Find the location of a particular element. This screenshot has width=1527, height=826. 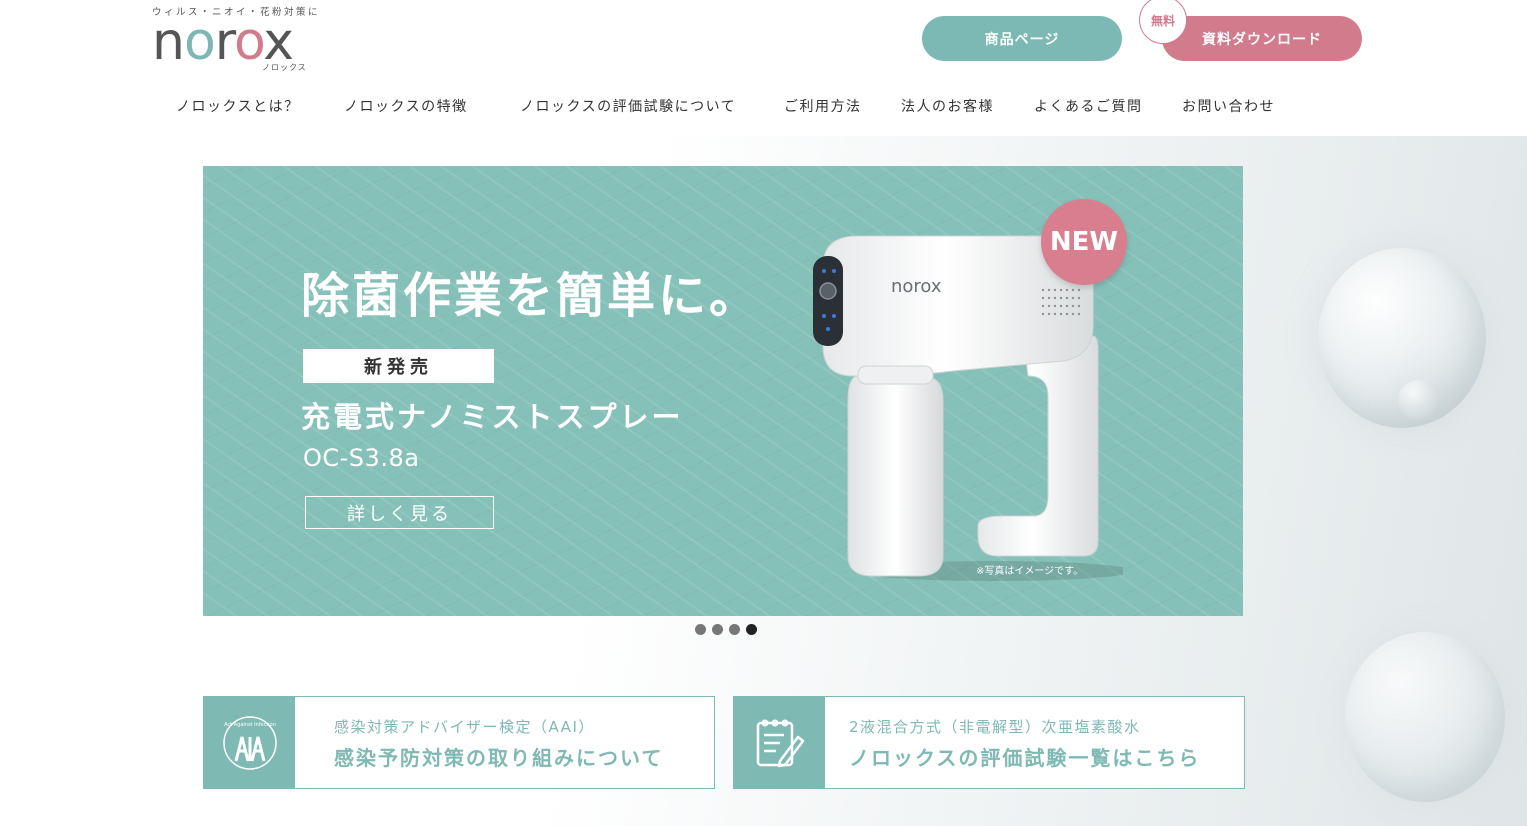

hero-headline: 除菌作業を簡単に。 is located at coordinates (531, 296).